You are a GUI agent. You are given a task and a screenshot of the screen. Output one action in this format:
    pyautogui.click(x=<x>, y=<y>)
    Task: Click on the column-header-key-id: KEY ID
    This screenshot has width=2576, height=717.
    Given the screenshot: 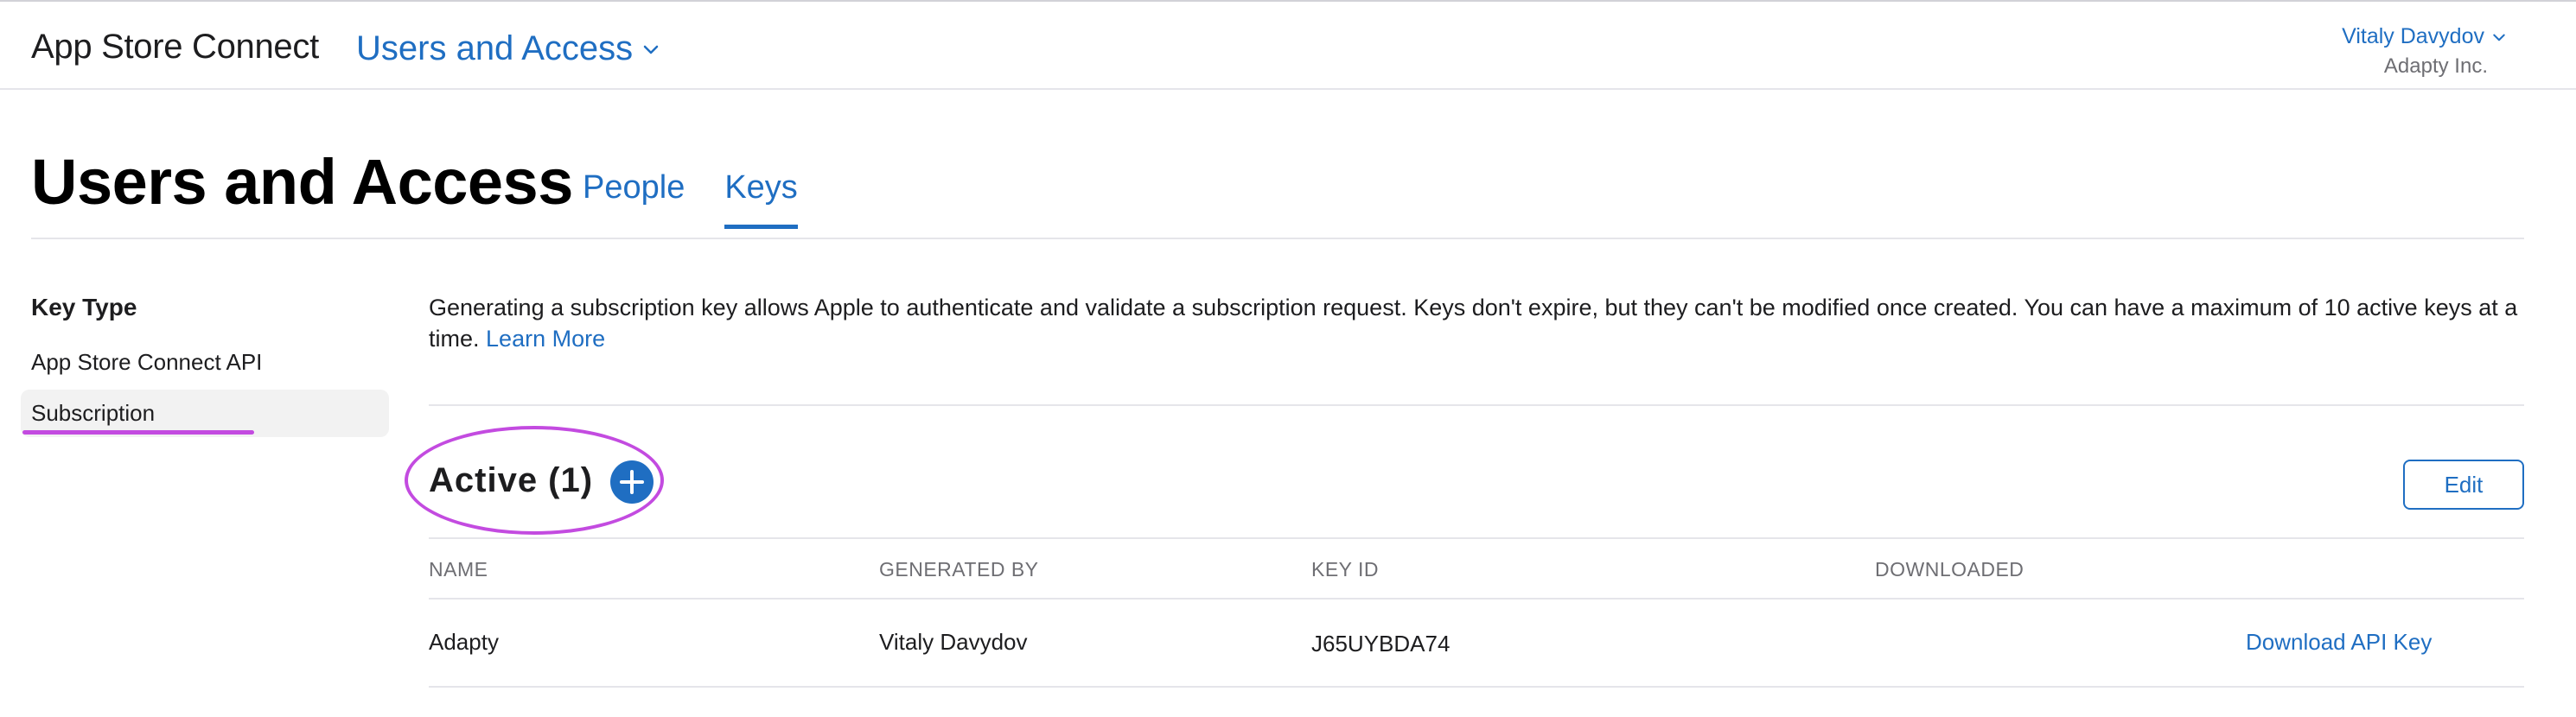 What is the action you would take?
    pyautogui.click(x=1345, y=569)
    